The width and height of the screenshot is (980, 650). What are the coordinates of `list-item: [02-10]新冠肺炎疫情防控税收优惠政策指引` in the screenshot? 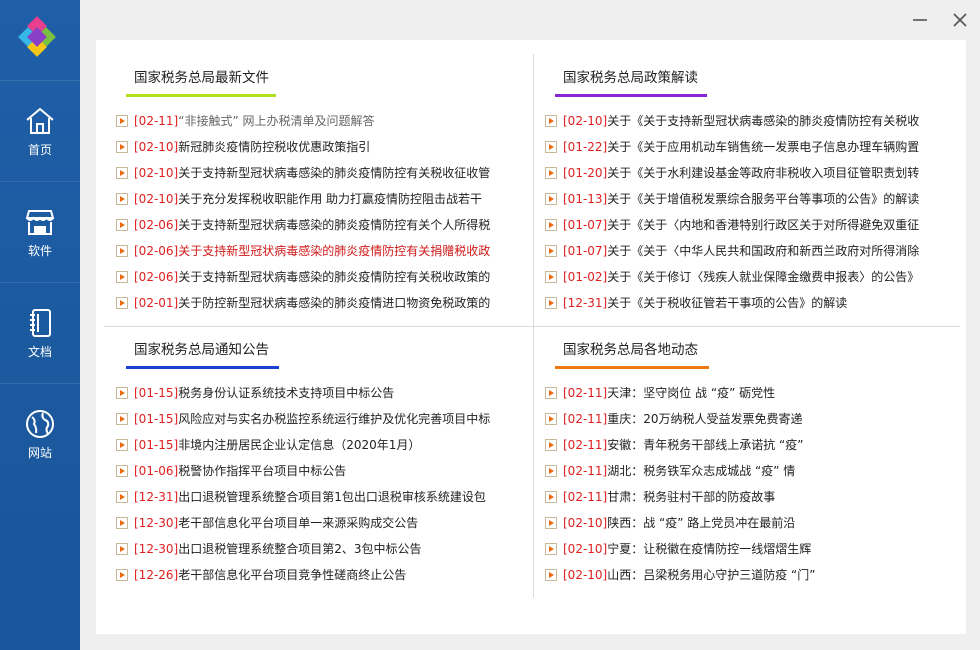 It's located at (304, 147).